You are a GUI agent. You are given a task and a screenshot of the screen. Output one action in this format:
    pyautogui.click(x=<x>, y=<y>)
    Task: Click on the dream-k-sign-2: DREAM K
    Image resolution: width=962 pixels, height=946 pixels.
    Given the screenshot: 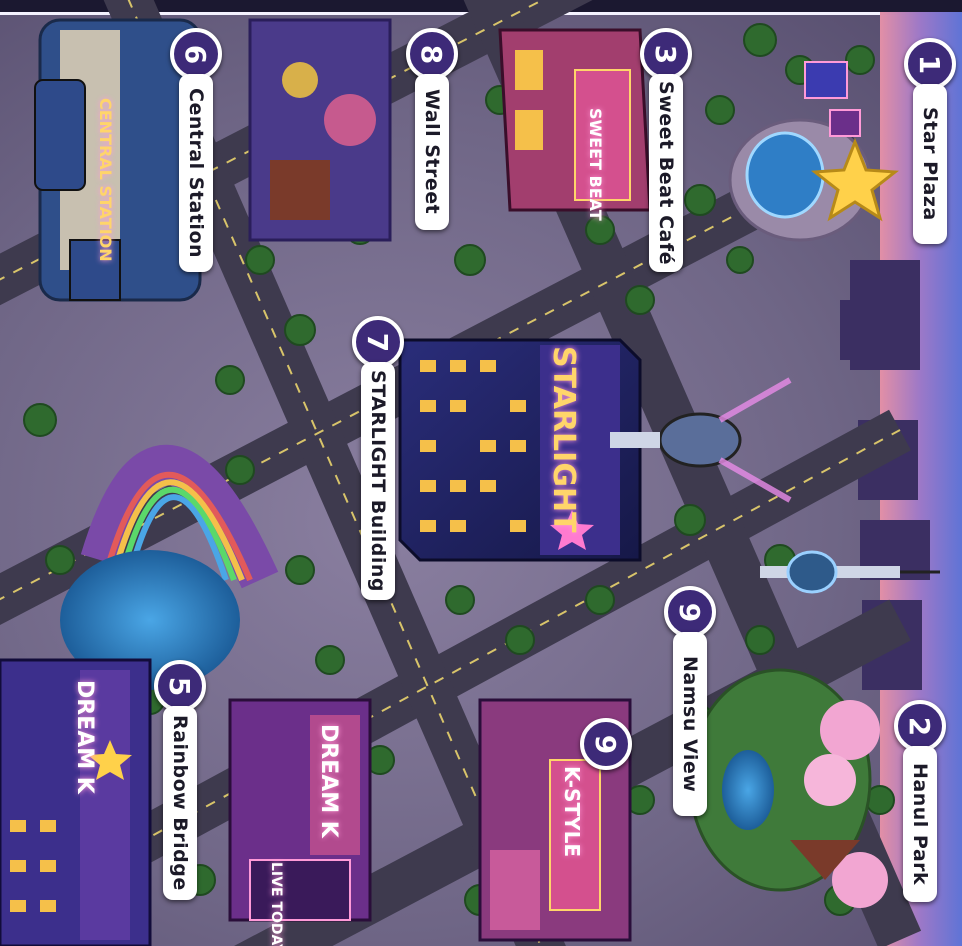 What is the action you would take?
    pyautogui.click(x=328, y=781)
    